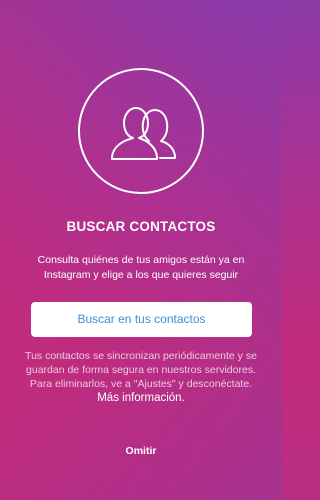 The width and height of the screenshot is (320, 500). Describe the element at coordinates (141, 451) in the screenshot. I see `skip-button: Omitir` at that location.